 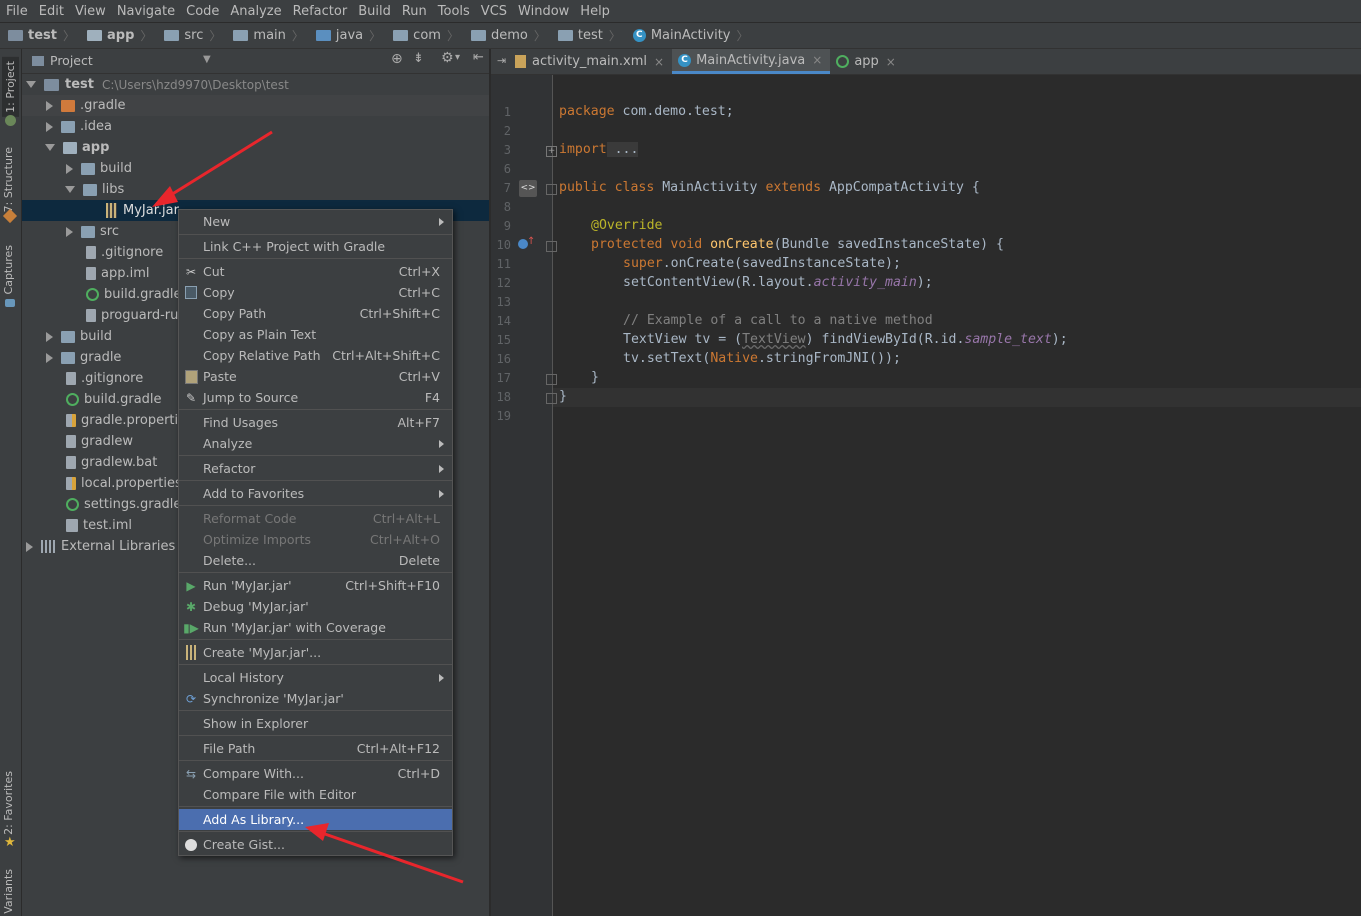 What do you see at coordinates (384, 853) in the screenshot?
I see `annotation-arrow-to-add-library` at bounding box center [384, 853].